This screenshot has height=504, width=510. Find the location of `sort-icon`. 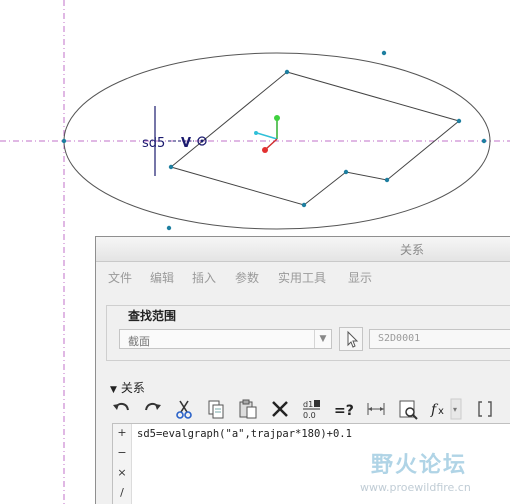

sort-icon is located at coordinates (408, 409).